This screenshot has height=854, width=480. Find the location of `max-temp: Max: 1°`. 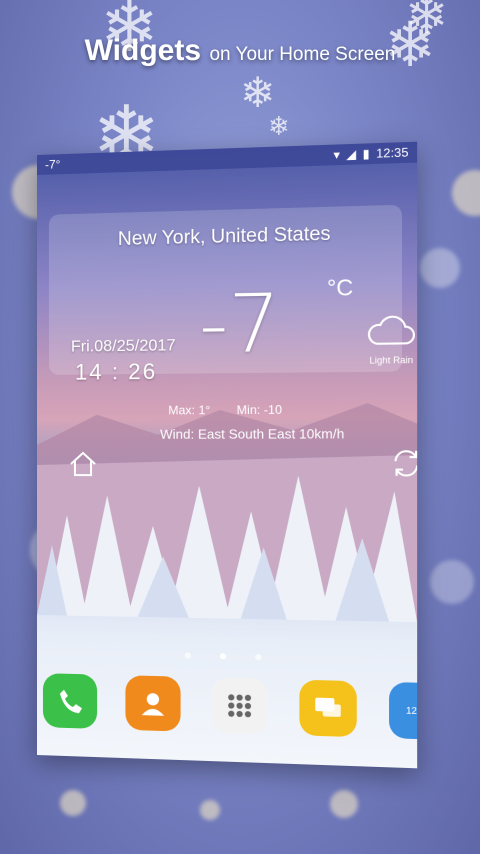

max-temp: Max: 1° is located at coordinates (189, 410).